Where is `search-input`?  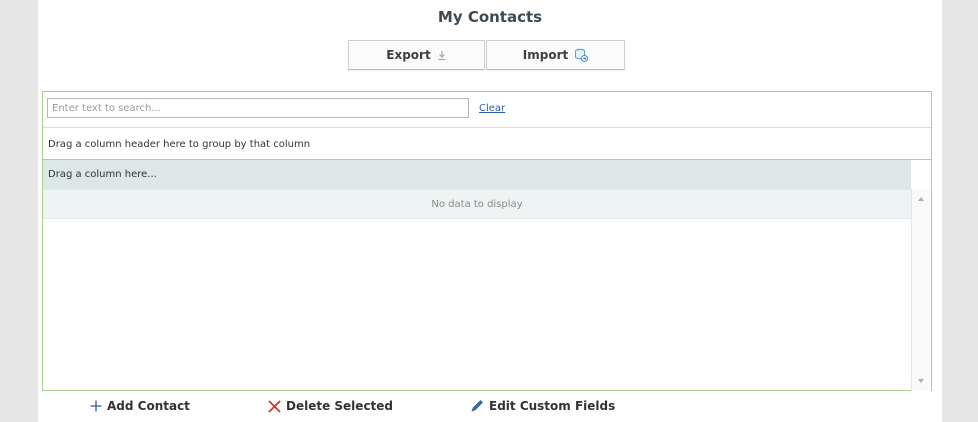 search-input is located at coordinates (258, 108).